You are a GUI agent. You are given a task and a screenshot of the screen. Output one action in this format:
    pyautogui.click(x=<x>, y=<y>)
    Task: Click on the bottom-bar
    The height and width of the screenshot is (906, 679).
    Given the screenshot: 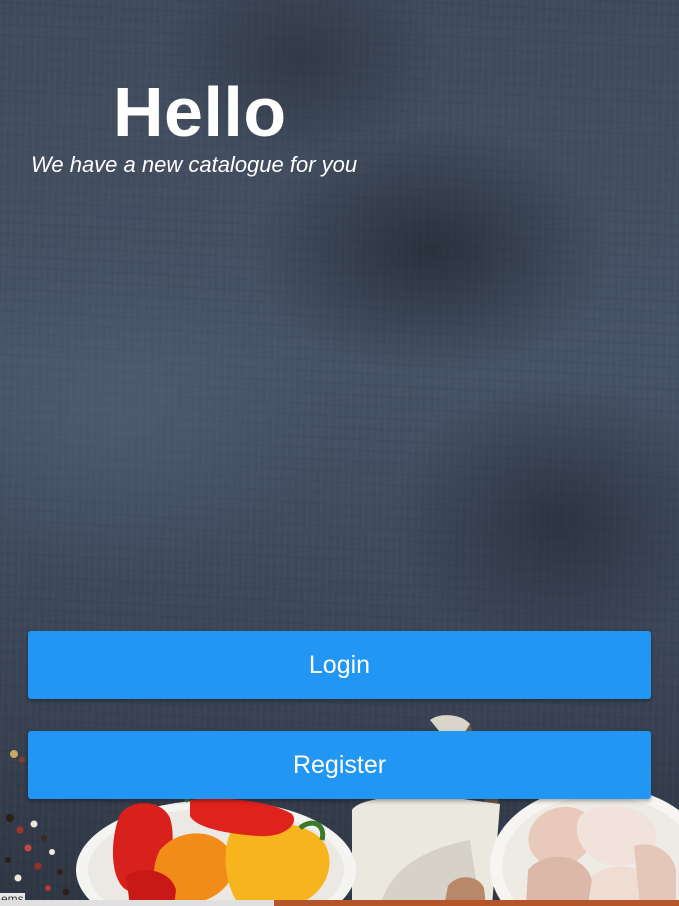 What is the action you would take?
    pyautogui.click(x=339, y=903)
    